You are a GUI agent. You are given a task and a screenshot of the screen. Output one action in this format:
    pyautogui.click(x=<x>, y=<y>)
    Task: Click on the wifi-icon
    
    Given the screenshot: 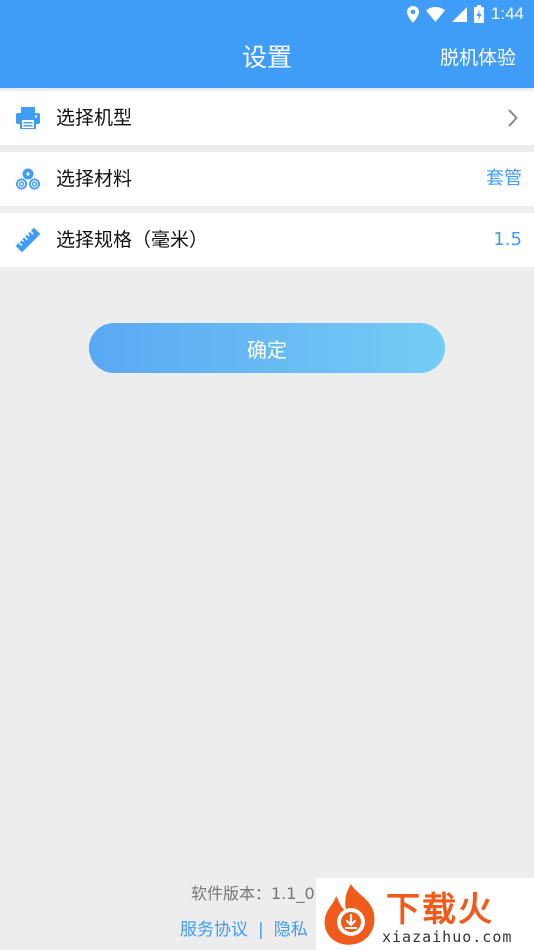 What is the action you would take?
    pyautogui.click(x=435, y=14)
    